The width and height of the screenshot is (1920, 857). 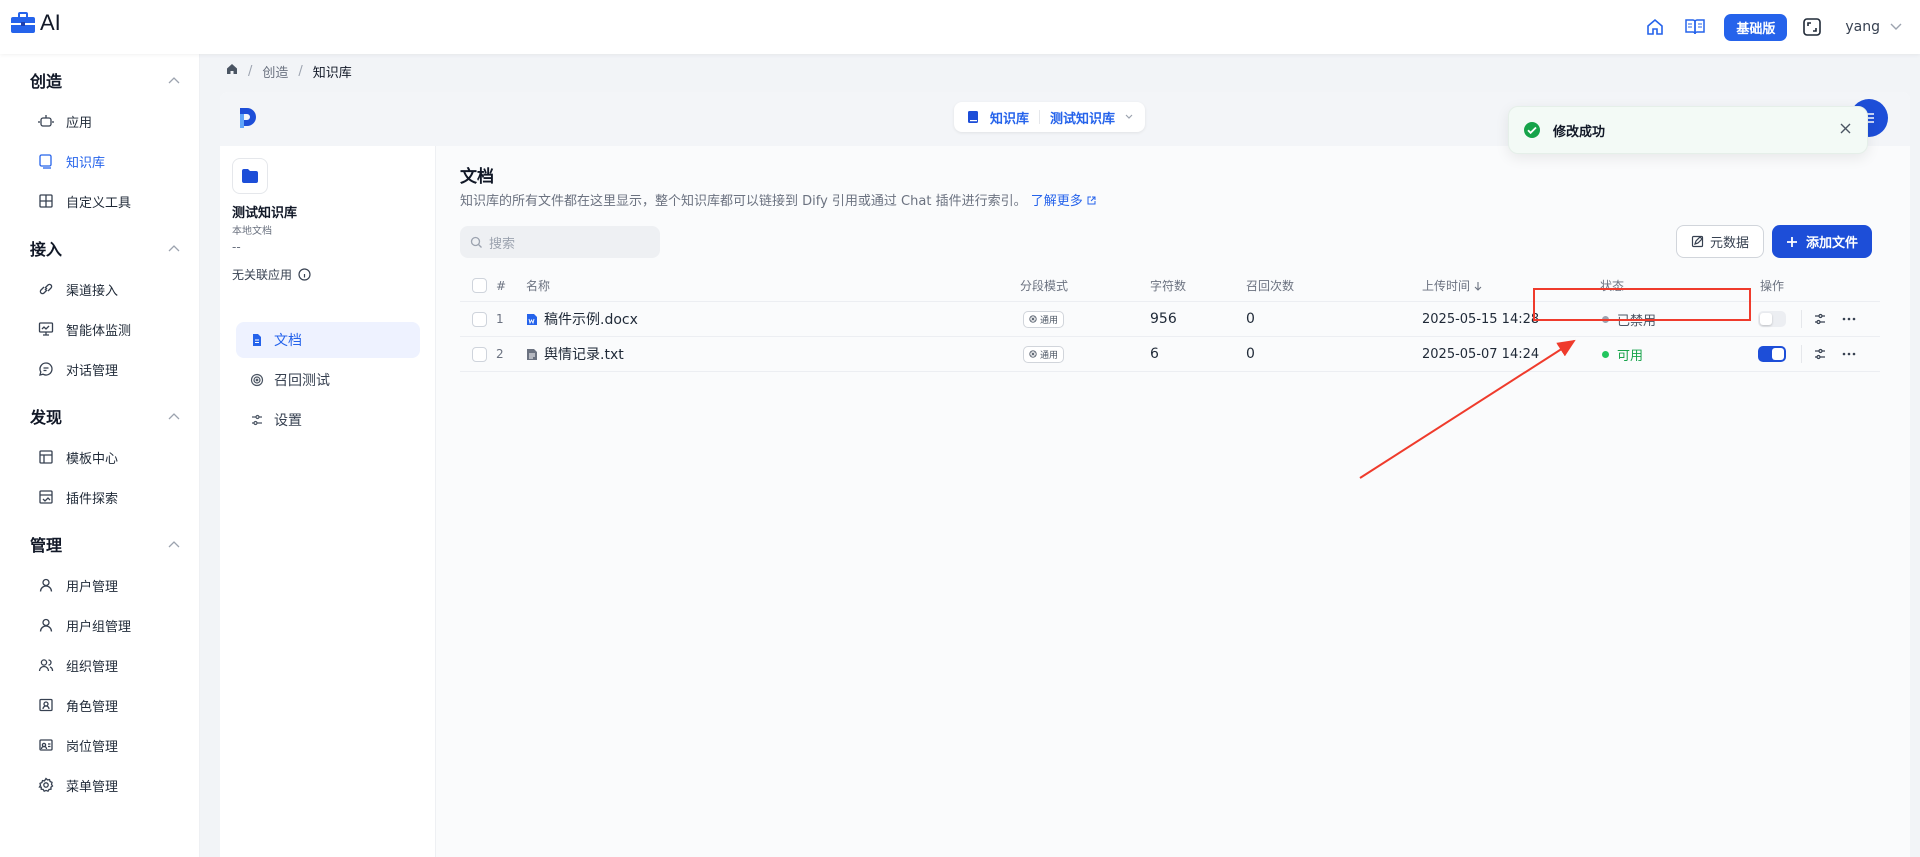 What do you see at coordinates (304, 274) in the screenshot?
I see `info-icon` at bounding box center [304, 274].